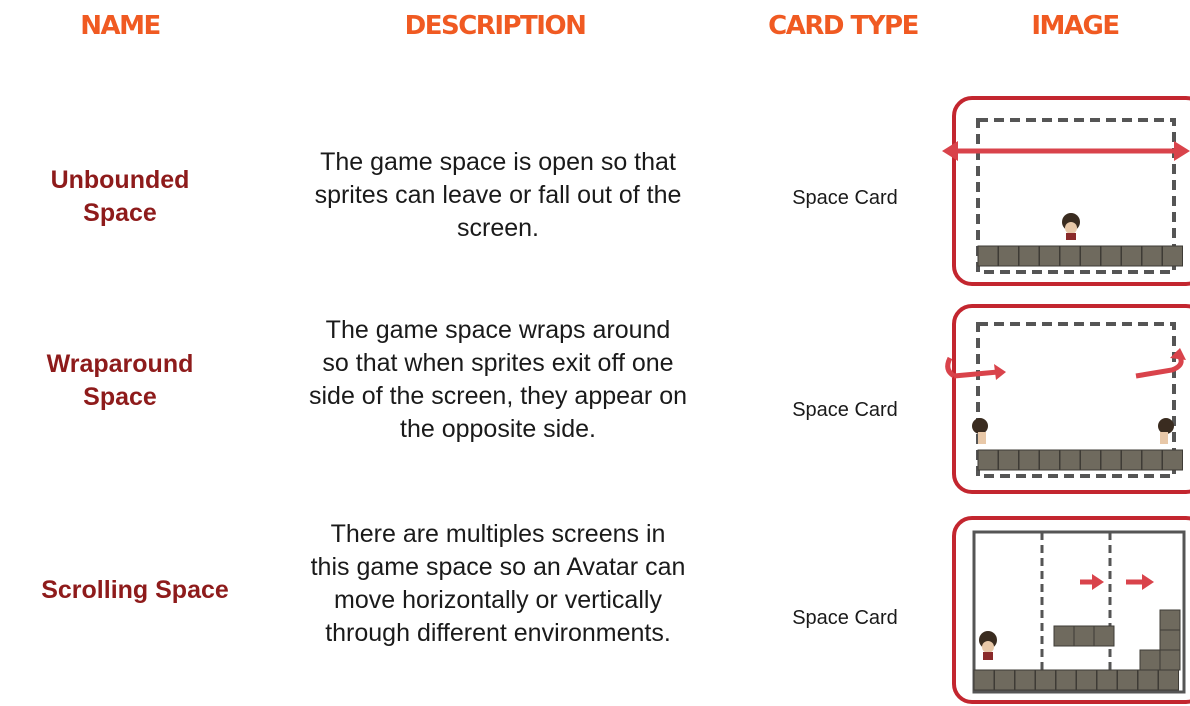  What do you see at coordinates (498, 162) in the screenshot?
I see `description-line: The game space is open so that` at bounding box center [498, 162].